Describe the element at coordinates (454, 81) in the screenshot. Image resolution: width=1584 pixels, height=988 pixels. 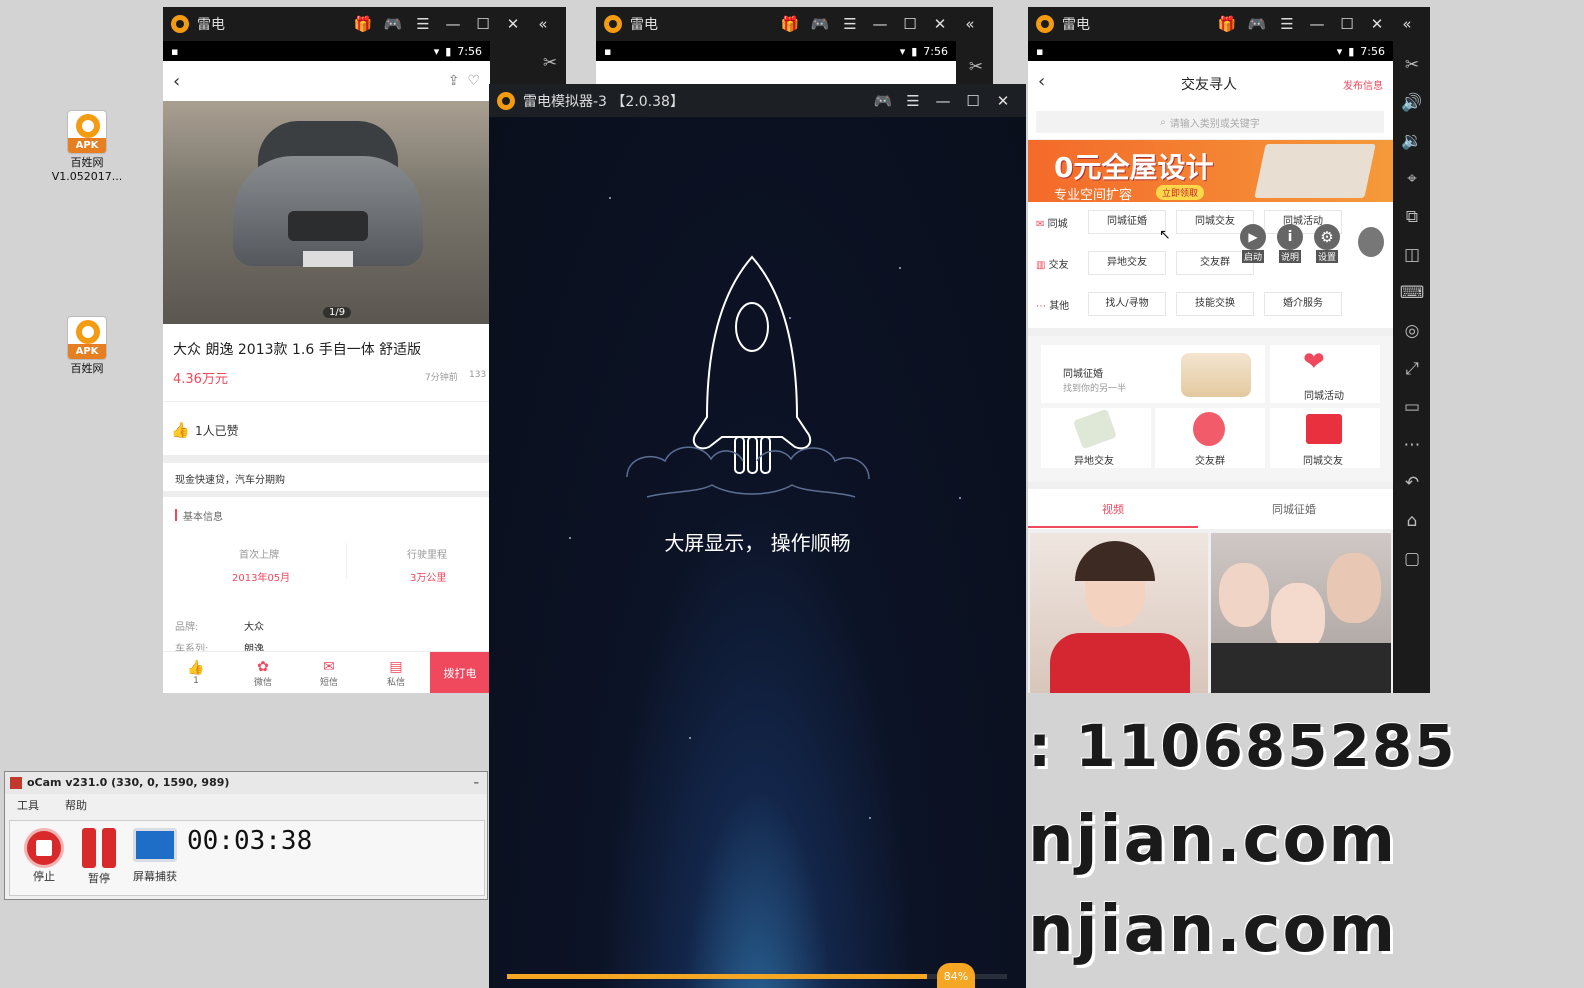
I see `share-icon: ⇪` at that location.